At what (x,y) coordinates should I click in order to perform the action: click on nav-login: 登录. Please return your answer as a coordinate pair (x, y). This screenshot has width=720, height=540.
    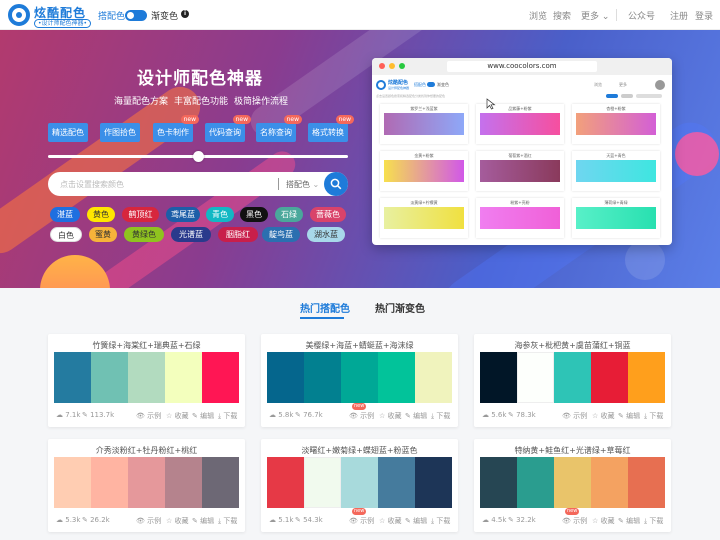
    Looking at the image, I should click on (704, 15).